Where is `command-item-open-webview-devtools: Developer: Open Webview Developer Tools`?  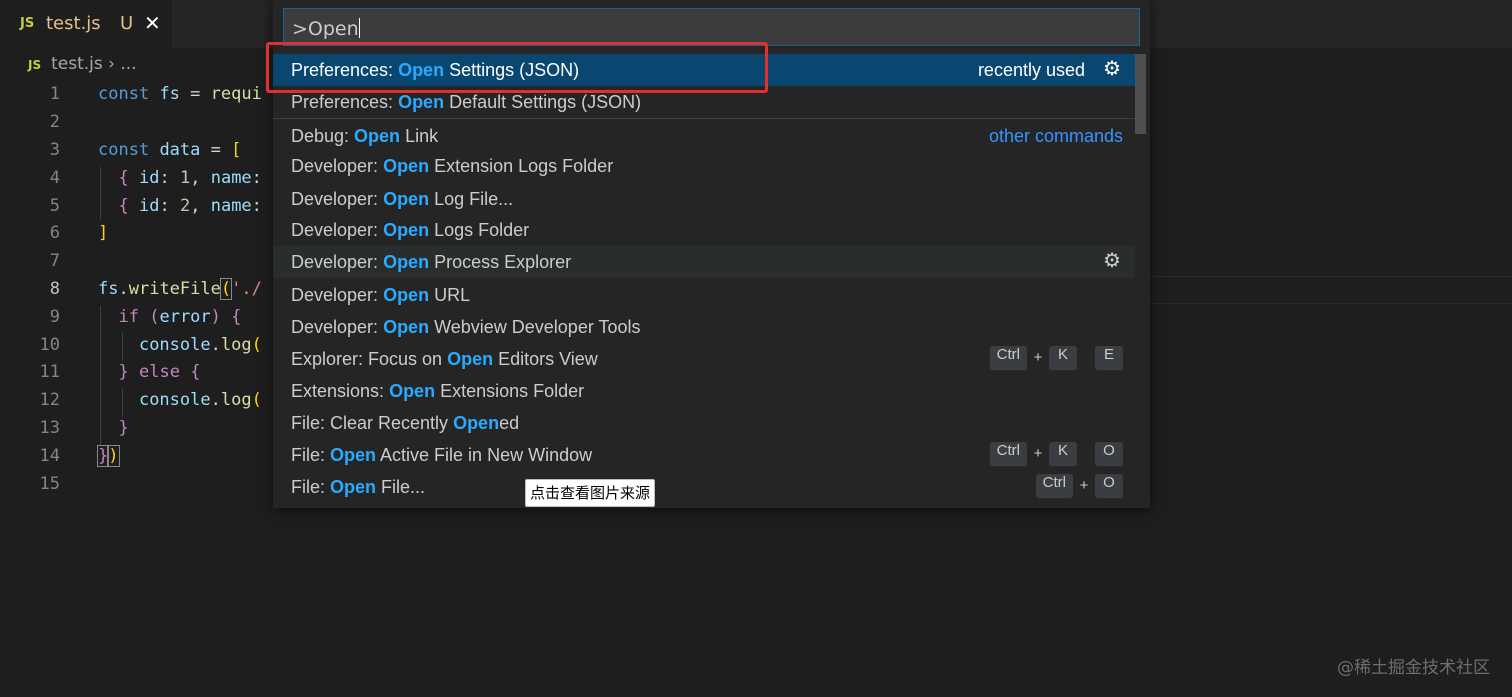 command-item-open-webview-devtools: Developer: Open Webview Developer Tools is located at coordinates (704, 327).